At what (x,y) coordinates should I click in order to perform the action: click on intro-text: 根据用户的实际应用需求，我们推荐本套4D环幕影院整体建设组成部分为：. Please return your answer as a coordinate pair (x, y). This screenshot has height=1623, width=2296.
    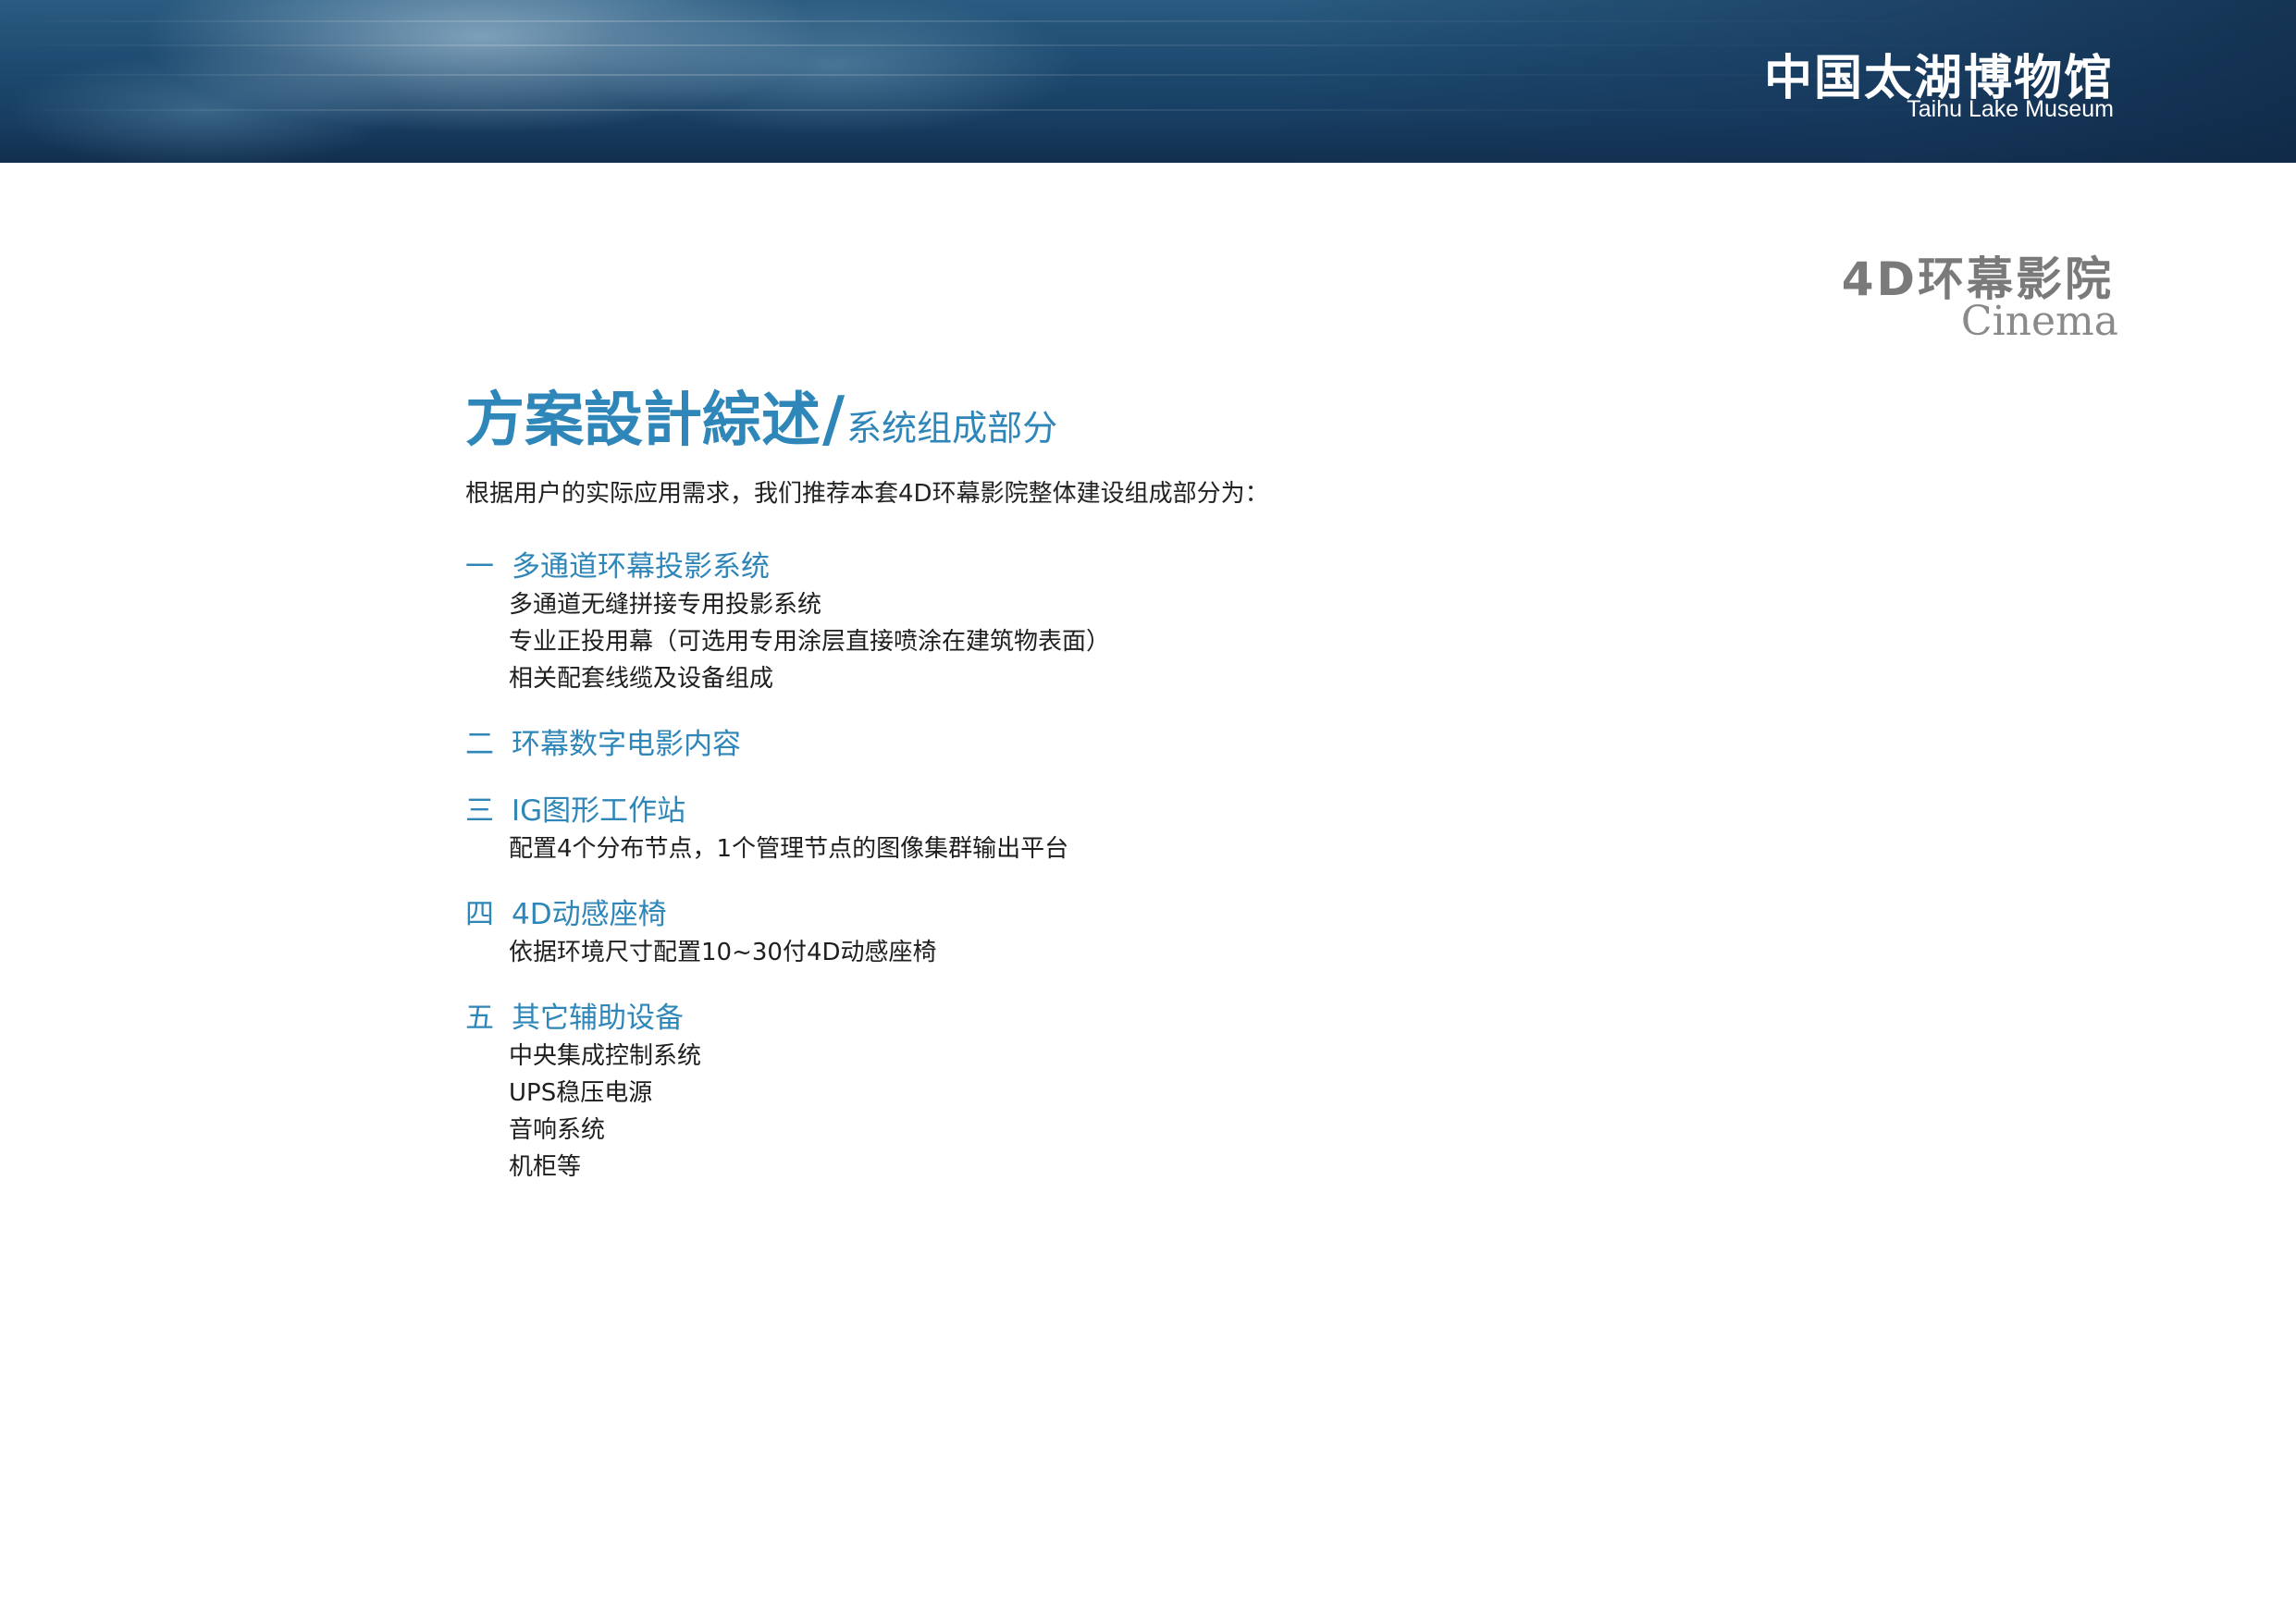
    Looking at the image, I should click on (867, 494).